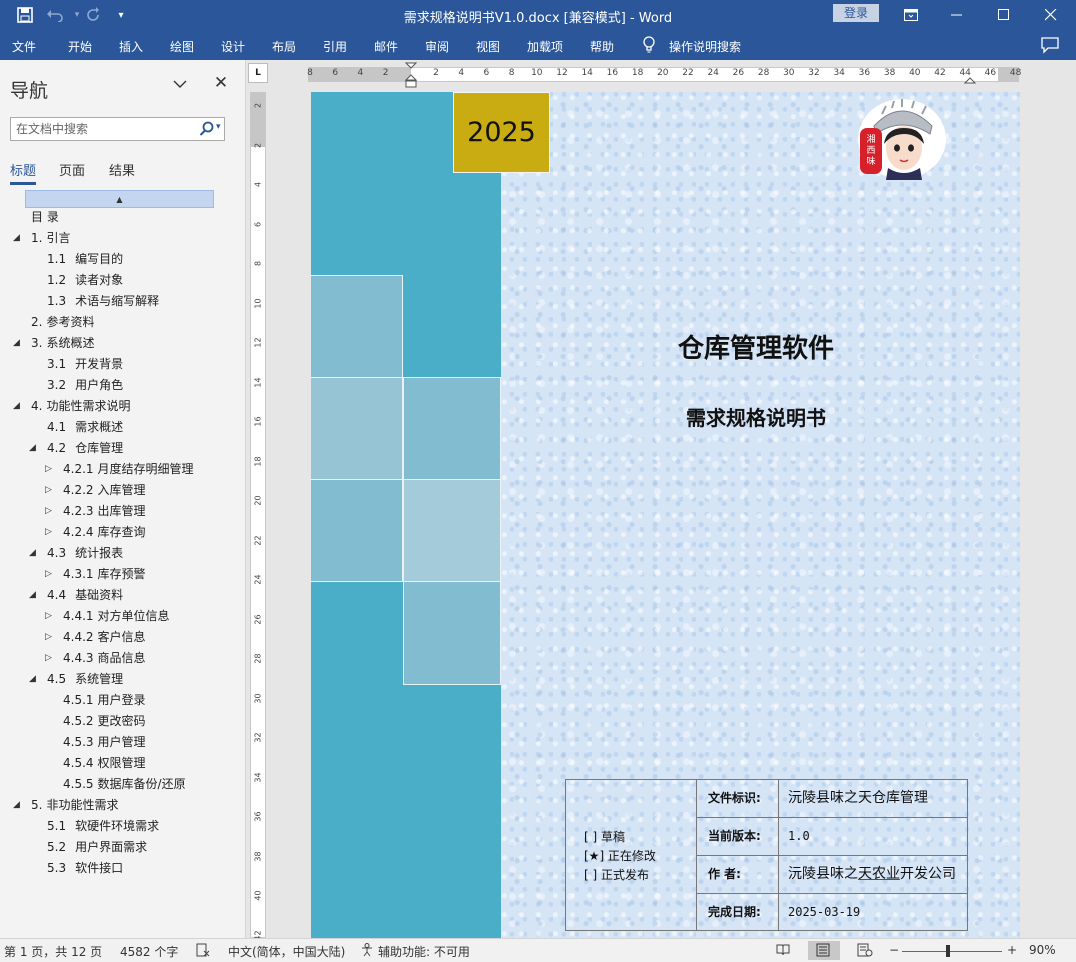  What do you see at coordinates (233, 46) in the screenshot?
I see `tab-design: 设计` at bounding box center [233, 46].